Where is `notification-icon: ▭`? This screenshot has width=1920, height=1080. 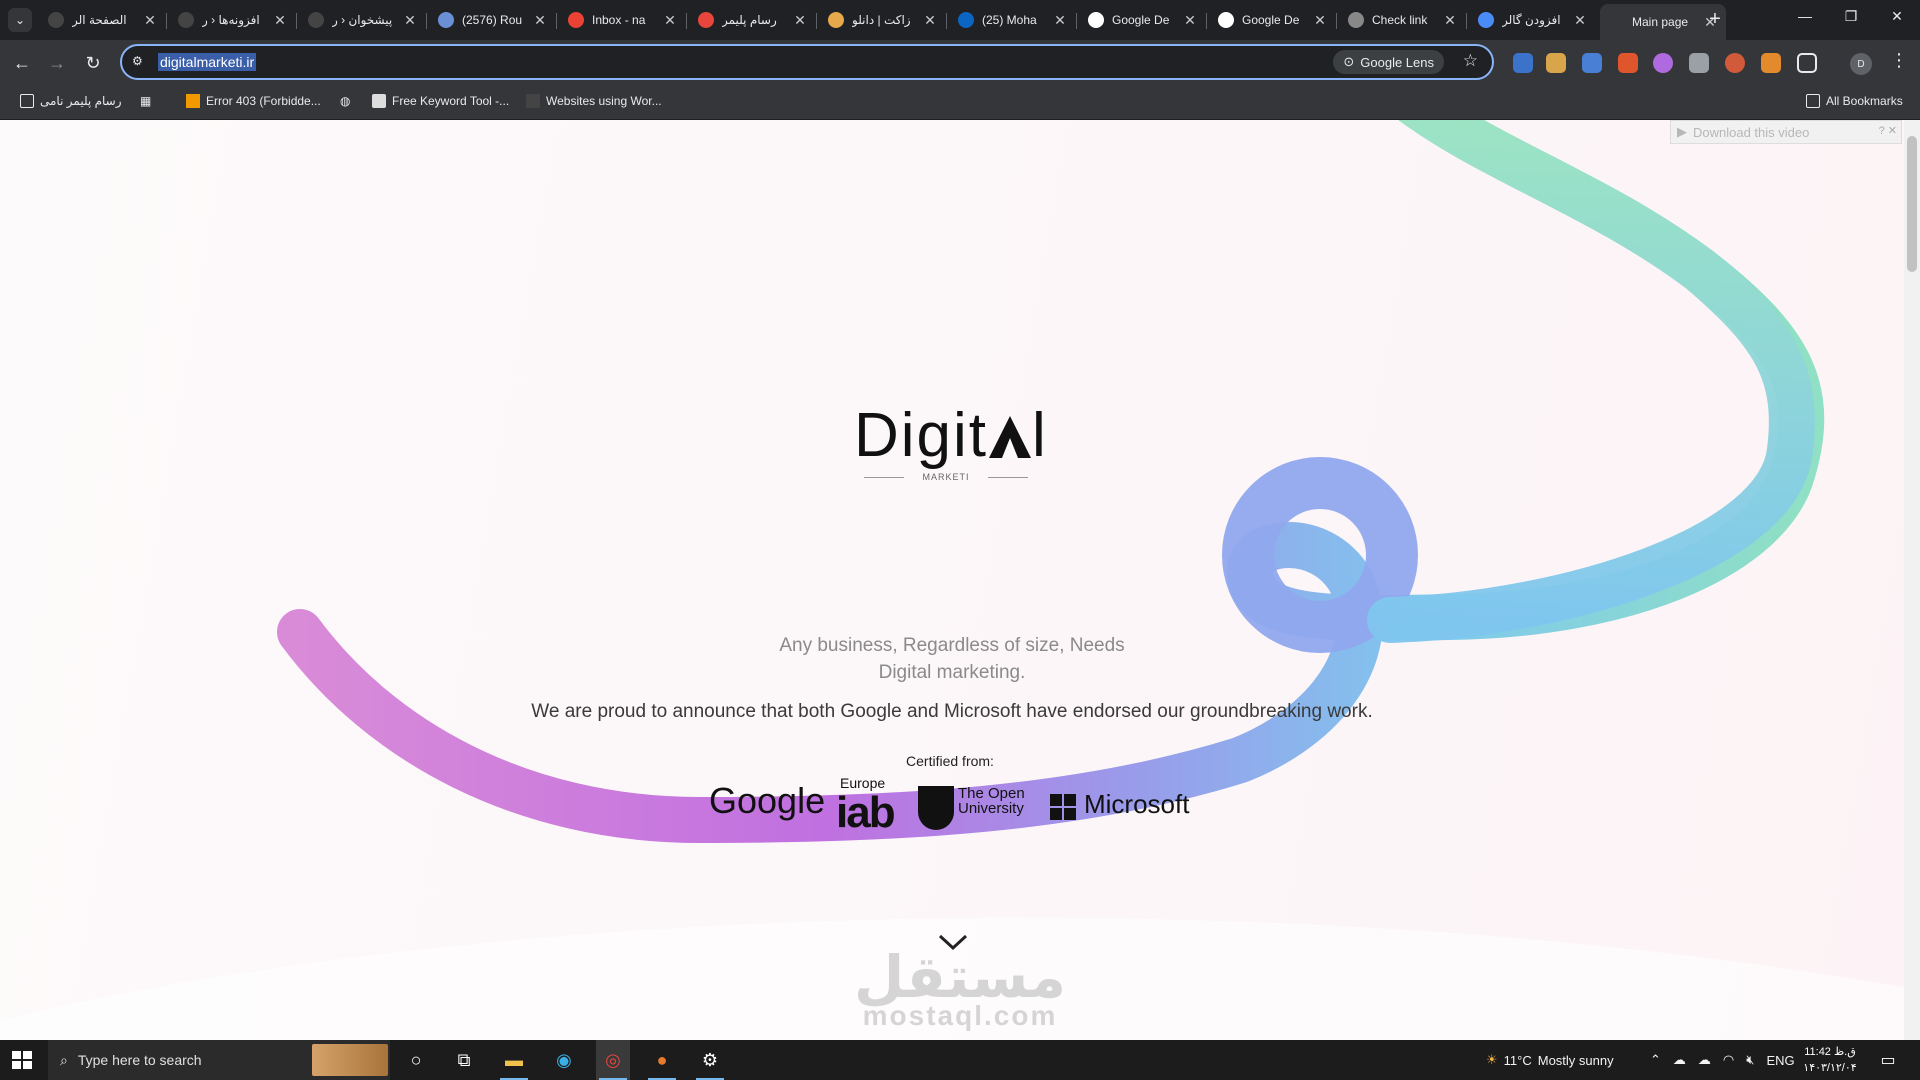 notification-icon: ▭ is located at coordinates (1888, 1060).